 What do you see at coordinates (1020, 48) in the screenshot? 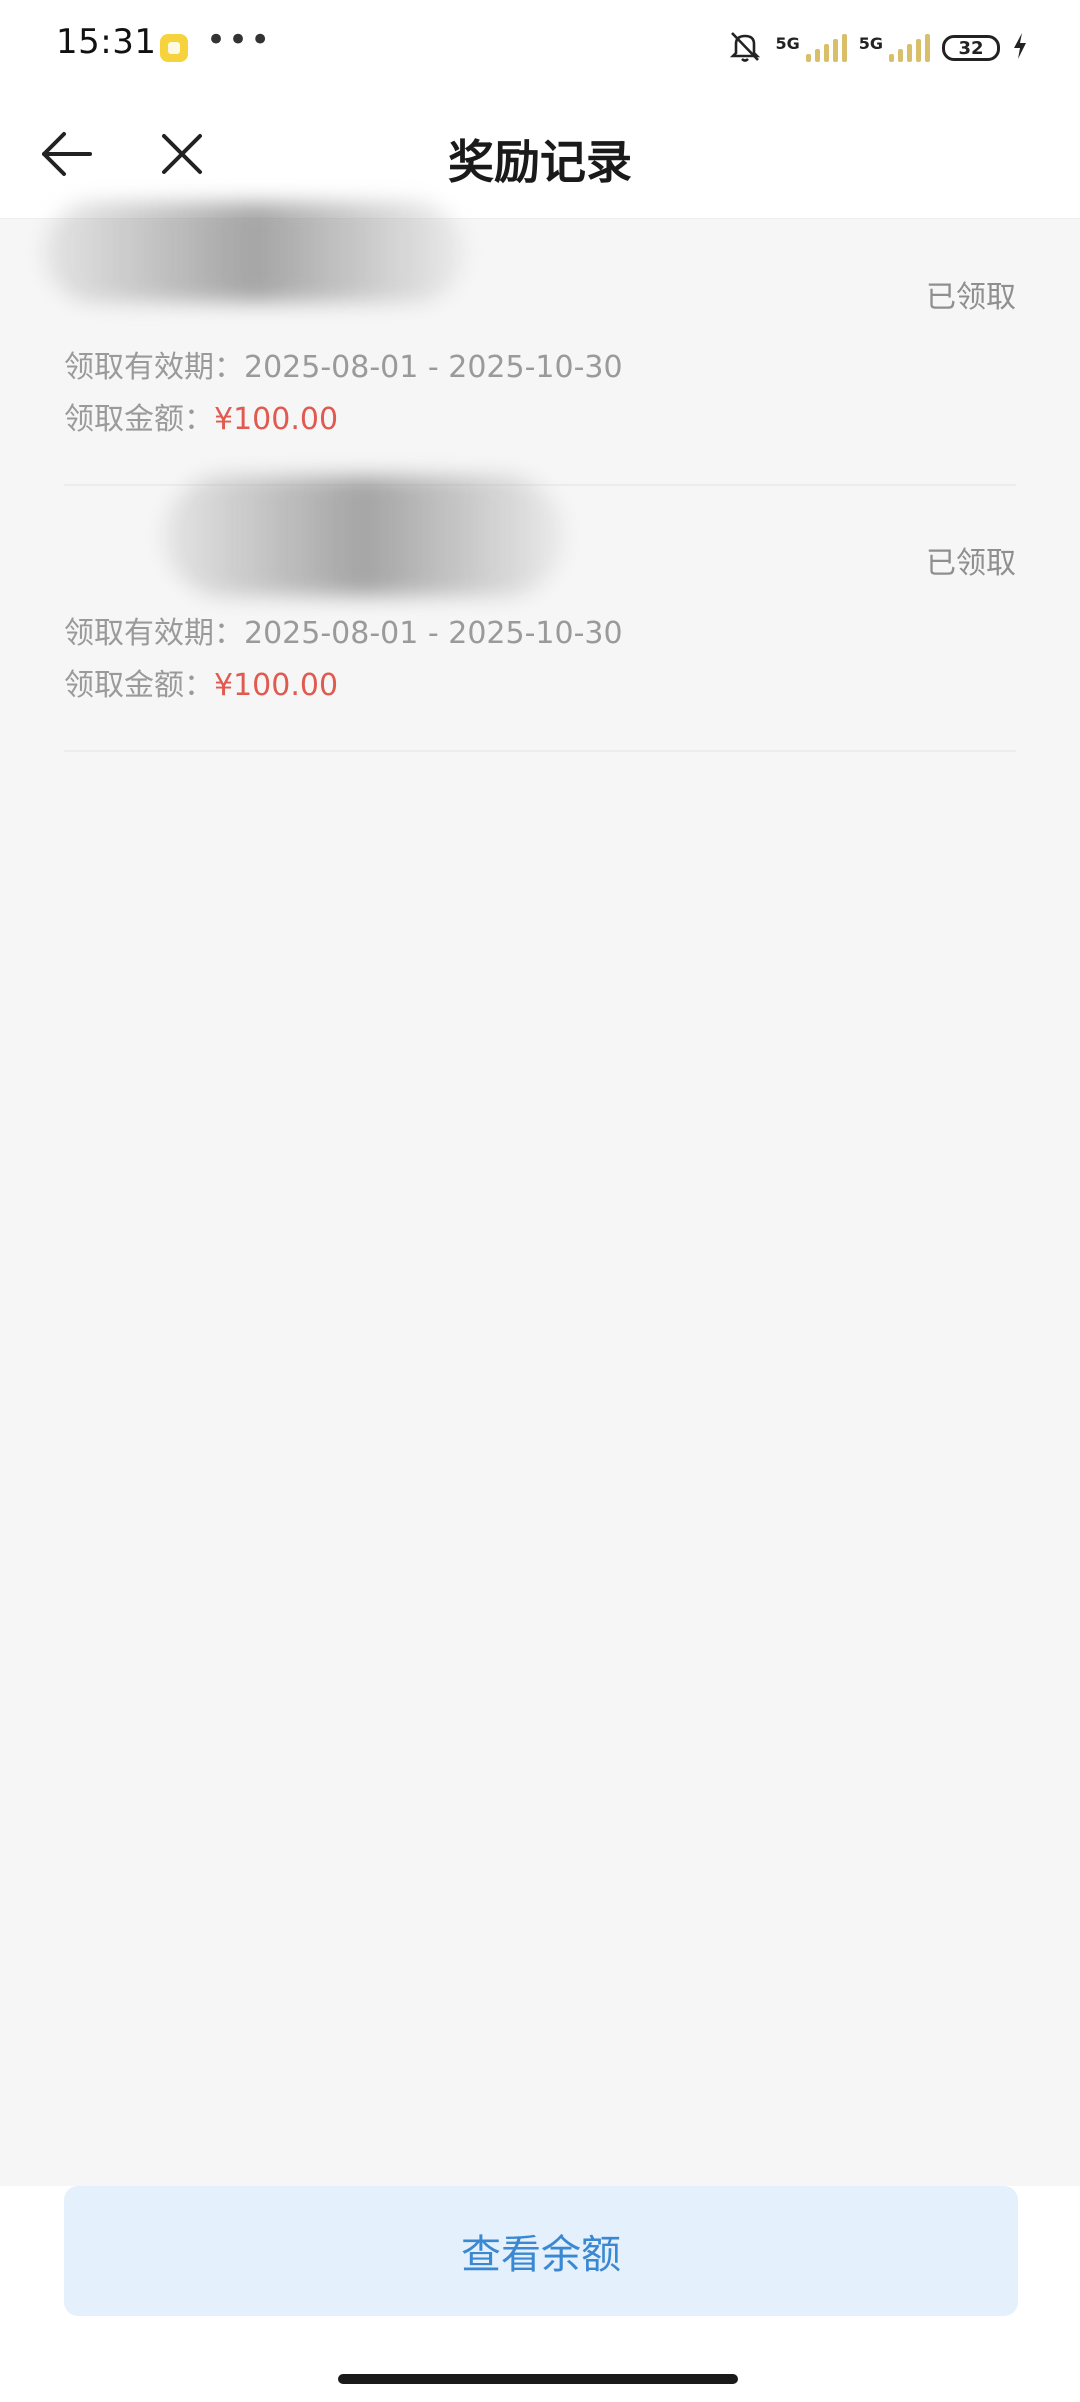
I see `charging-icon` at bounding box center [1020, 48].